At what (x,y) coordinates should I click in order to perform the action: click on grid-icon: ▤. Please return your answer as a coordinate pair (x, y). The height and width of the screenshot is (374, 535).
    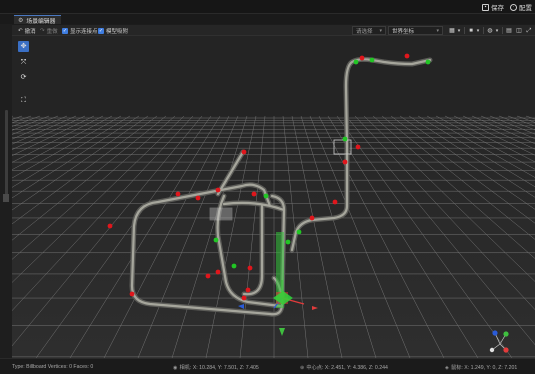
    Looking at the image, I should click on (509, 31).